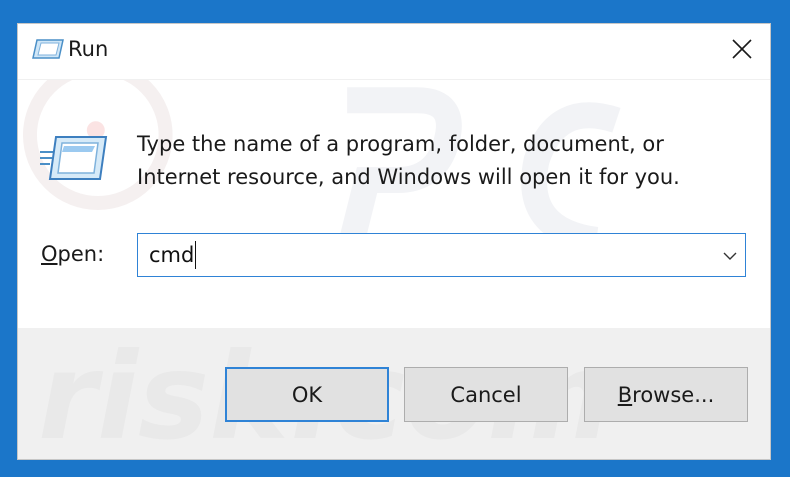 This screenshot has height=477, width=790. Describe the element at coordinates (171, 255) in the screenshot. I see `open-input-value: cmd` at that location.